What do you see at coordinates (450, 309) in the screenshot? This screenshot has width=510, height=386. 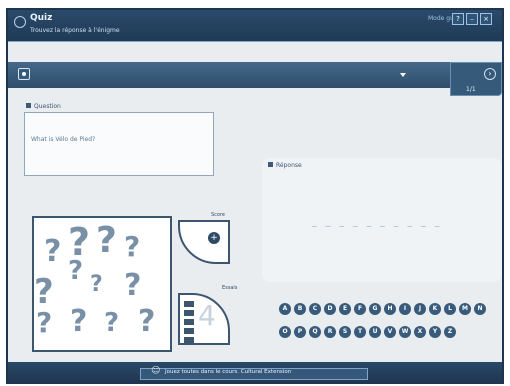 I see `letter-button: L` at bounding box center [450, 309].